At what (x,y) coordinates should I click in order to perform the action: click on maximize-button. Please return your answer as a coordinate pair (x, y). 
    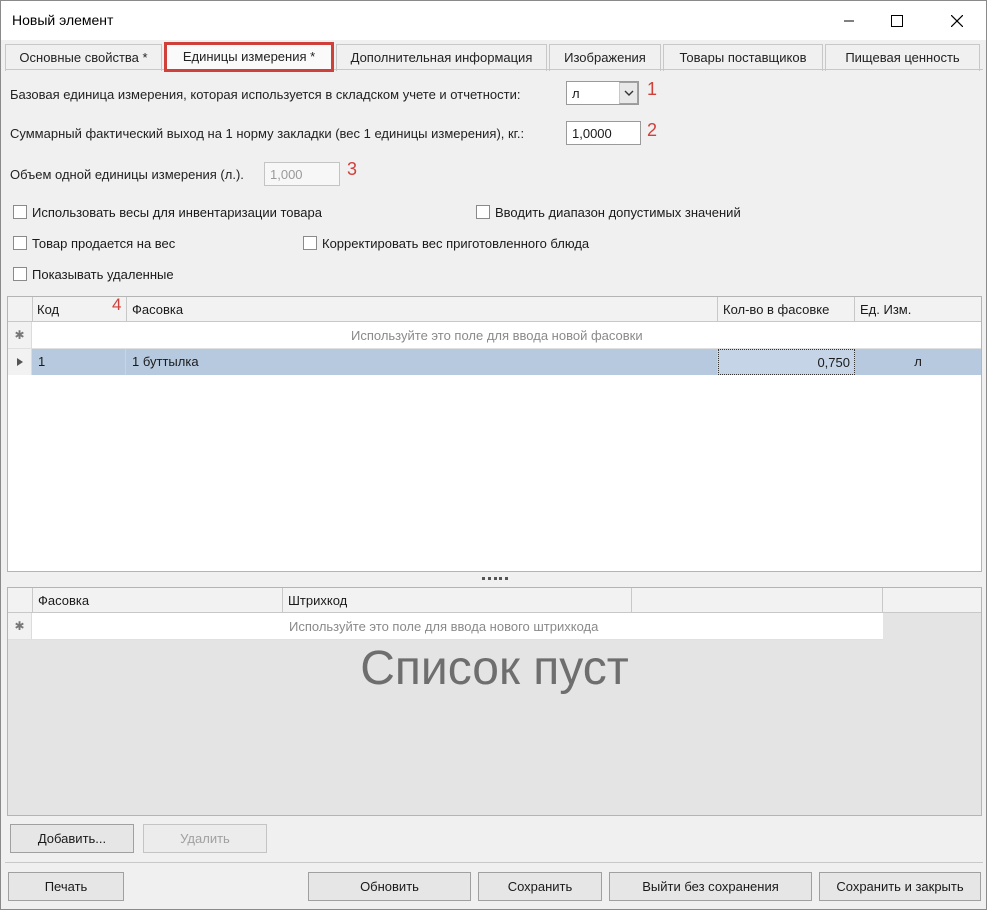
    Looking at the image, I should click on (897, 20).